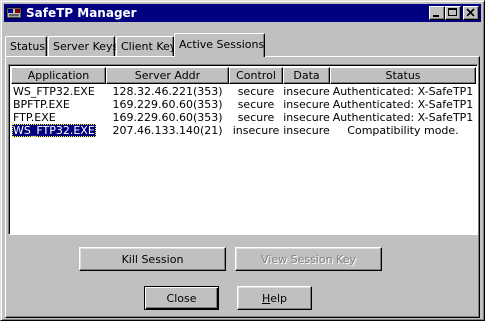  Describe the element at coordinates (167, 91) in the screenshot. I see `cell-server-addr: 128.32.46.221(353)` at that location.